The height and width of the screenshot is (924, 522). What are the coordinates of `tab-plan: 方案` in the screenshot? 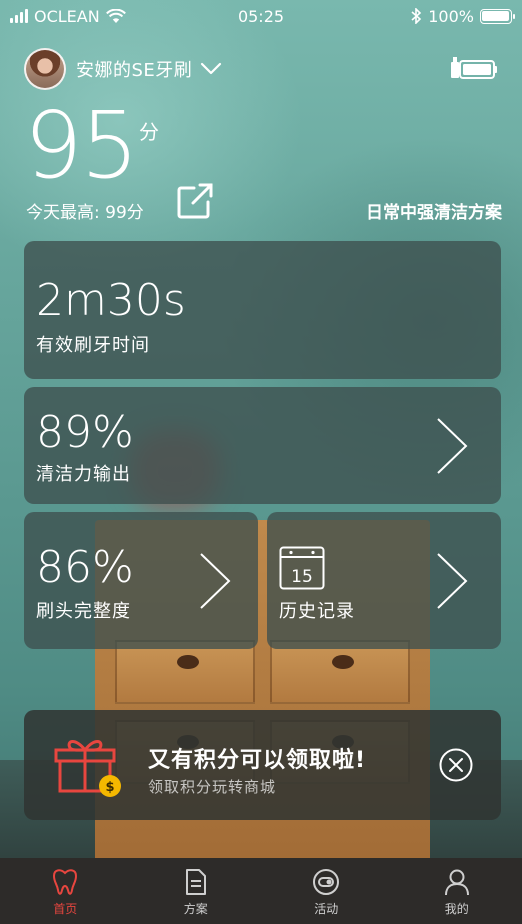 It's located at (196, 891).